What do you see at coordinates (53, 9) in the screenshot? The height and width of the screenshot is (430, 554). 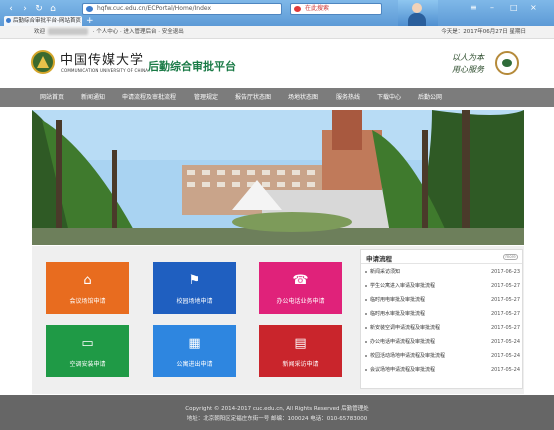 I see `home-icon: ⌂` at bounding box center [53, 9].